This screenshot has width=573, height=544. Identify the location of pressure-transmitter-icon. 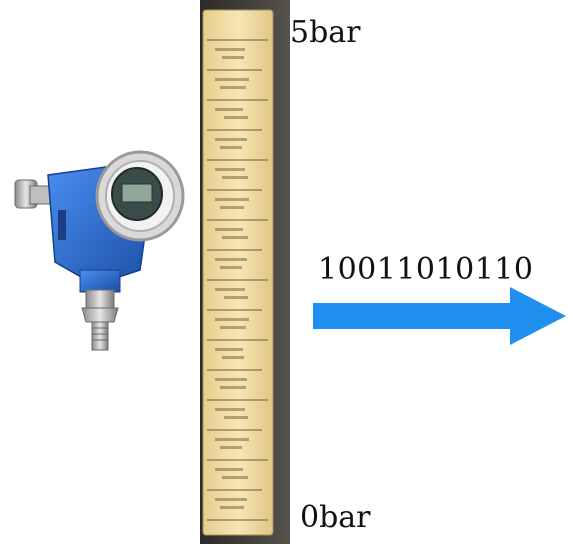
(99, 250).